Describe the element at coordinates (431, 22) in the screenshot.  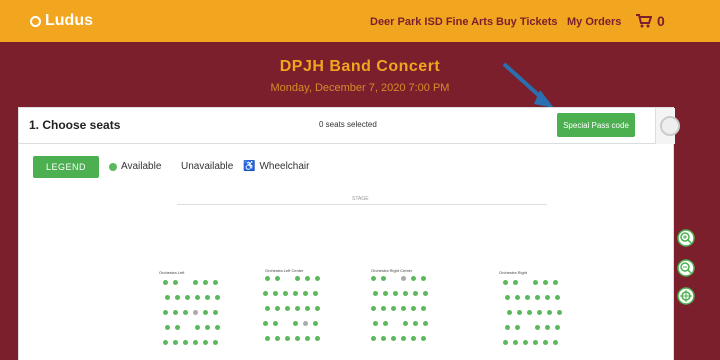
I see `nav-link-deer-park: Deer Park ISD Fine Arts` at that location.